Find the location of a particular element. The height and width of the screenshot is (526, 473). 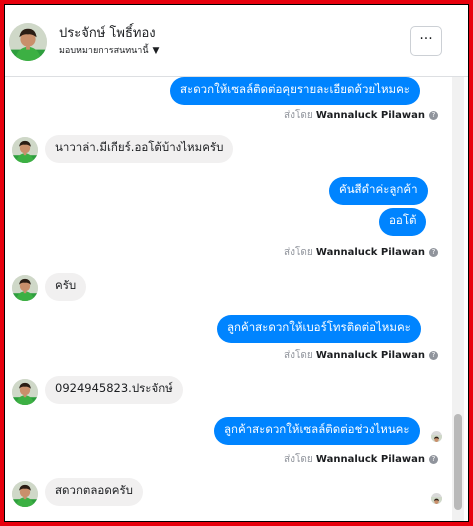

more-options-button: ··· is located at coordinates (426, 41).